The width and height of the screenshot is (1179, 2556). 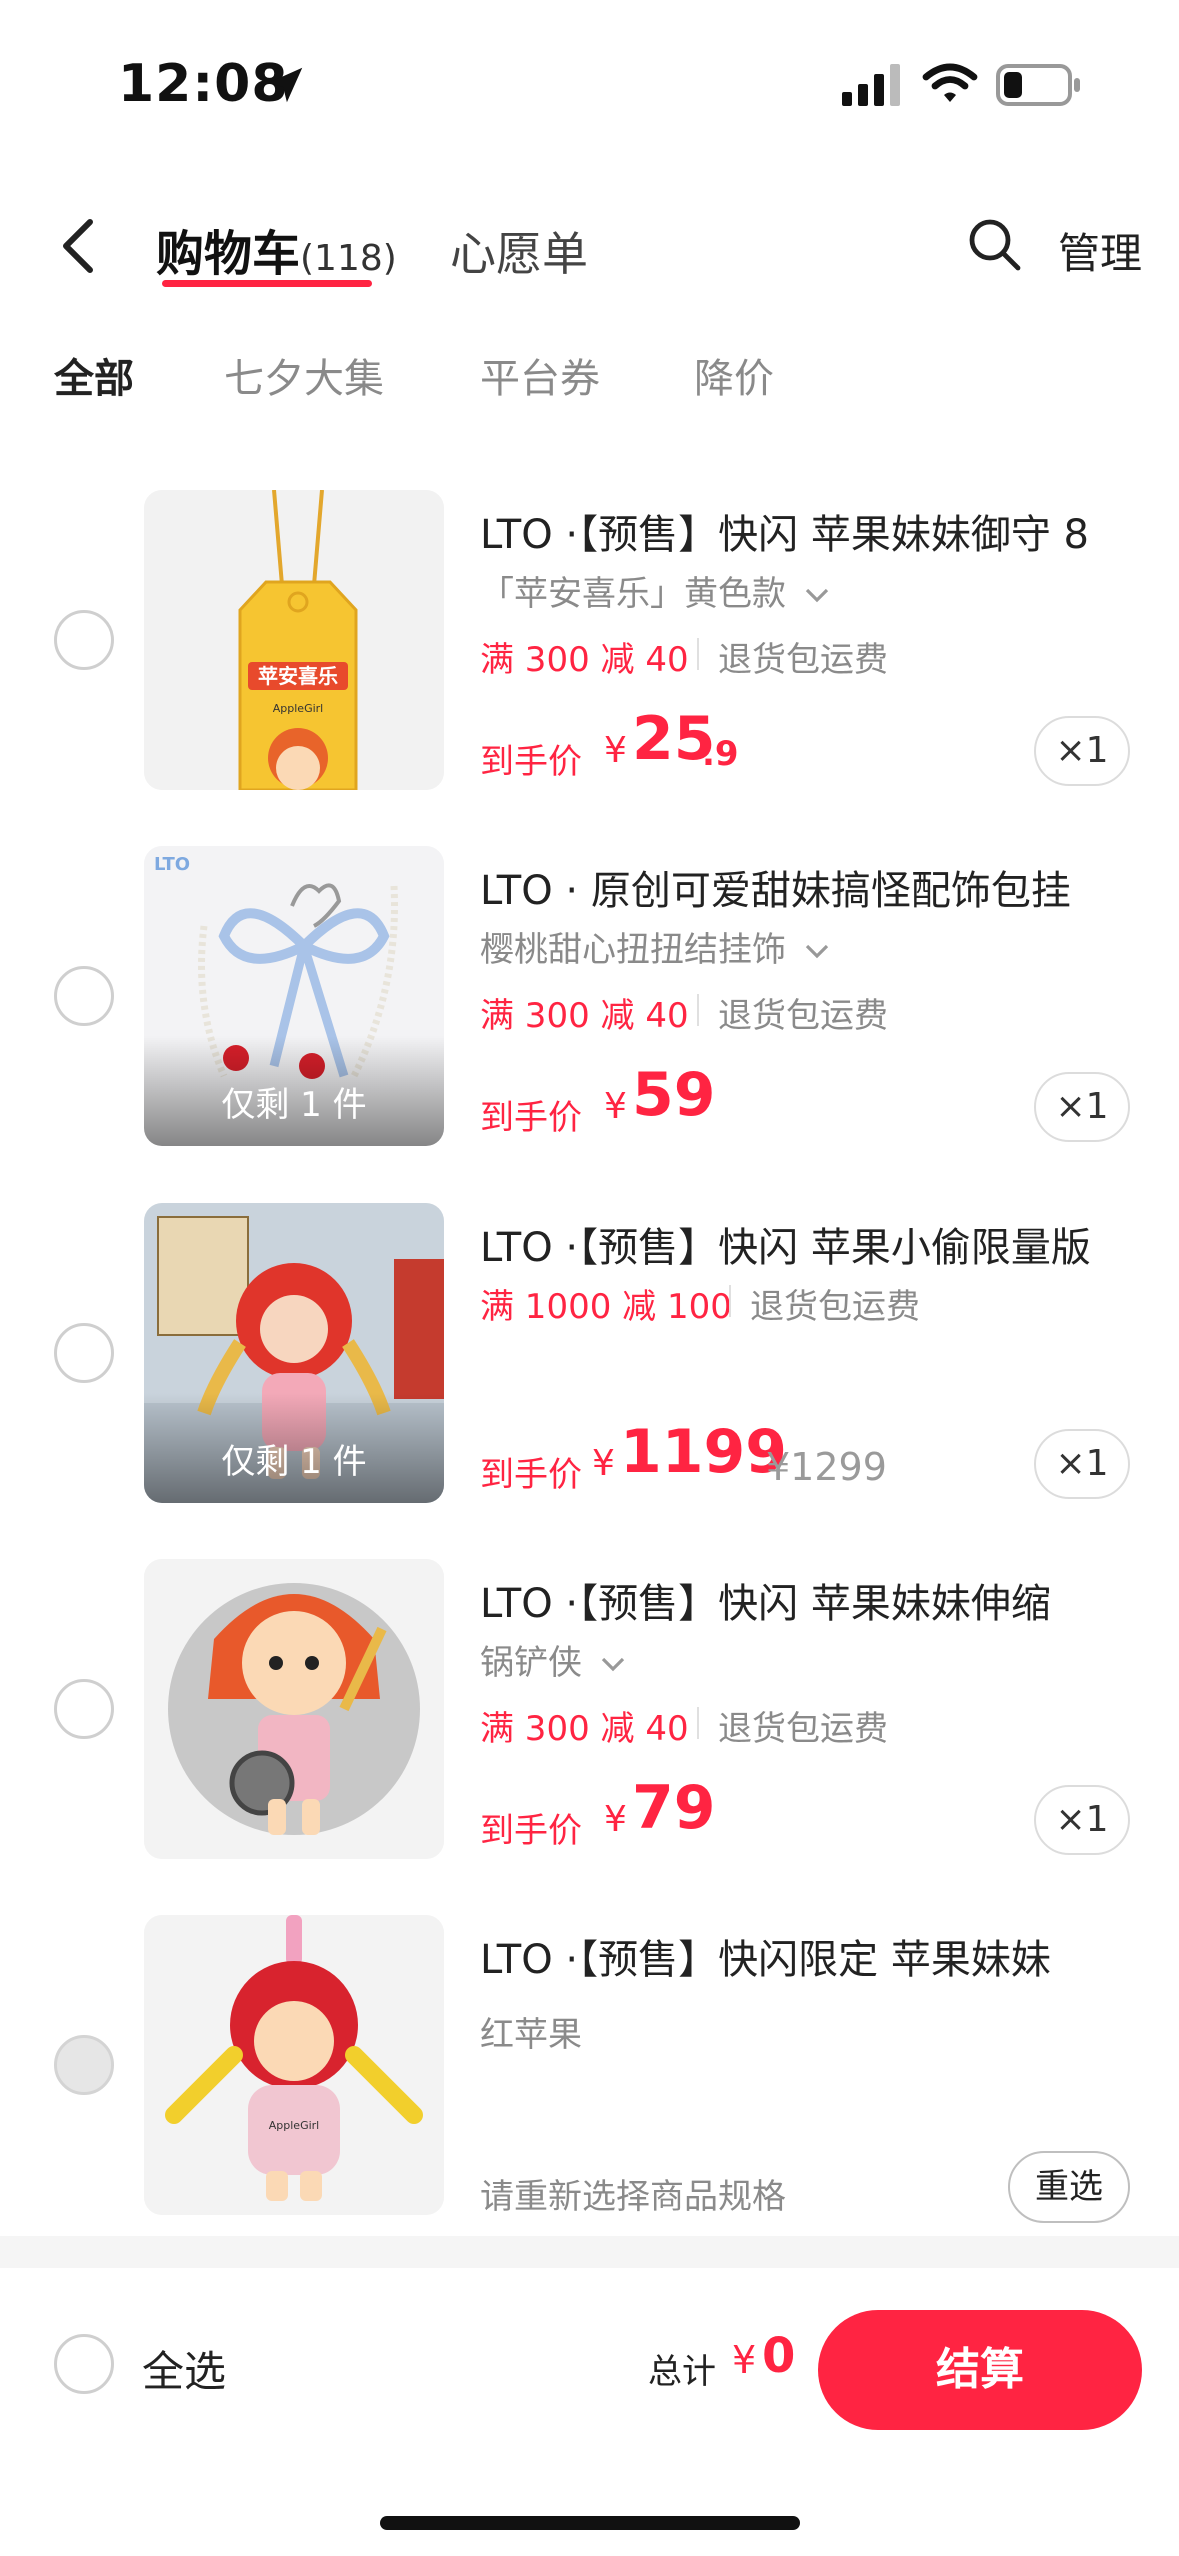 I want to click on omamori-image: 苹安喜乐 AppleGirl, so click(x=294, y=640).